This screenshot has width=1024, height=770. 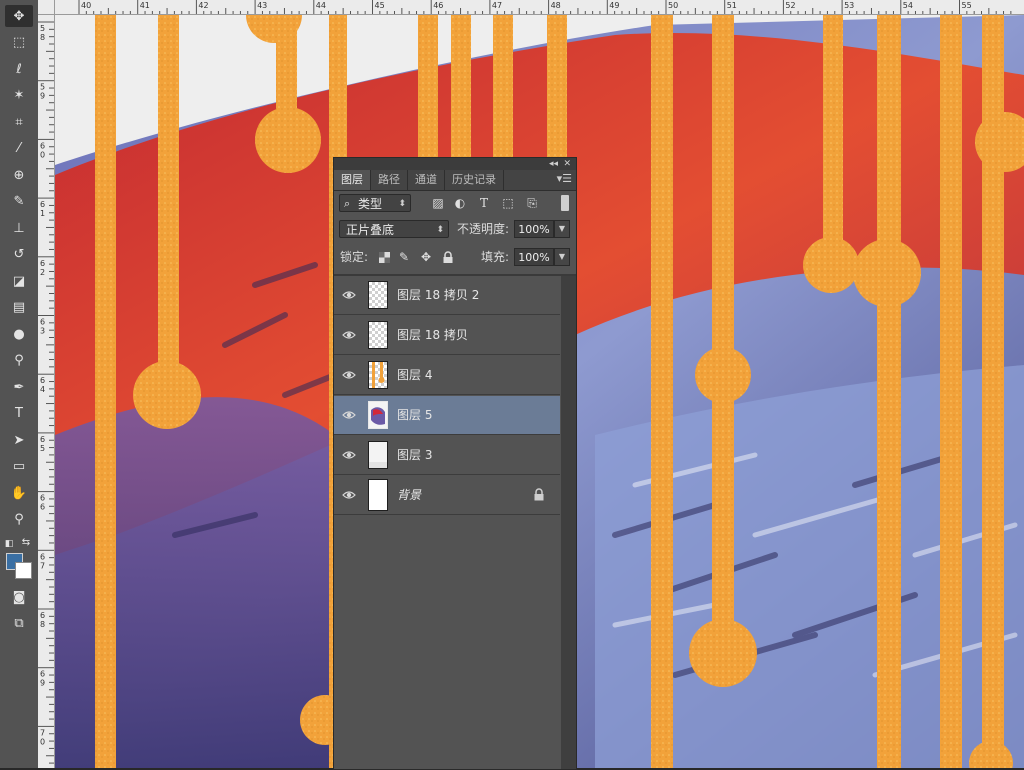 What do you see at coordinates (908, 5) in the screenshot?
I see `ruler-tick-label: 54` at bounding box center [908, 5].